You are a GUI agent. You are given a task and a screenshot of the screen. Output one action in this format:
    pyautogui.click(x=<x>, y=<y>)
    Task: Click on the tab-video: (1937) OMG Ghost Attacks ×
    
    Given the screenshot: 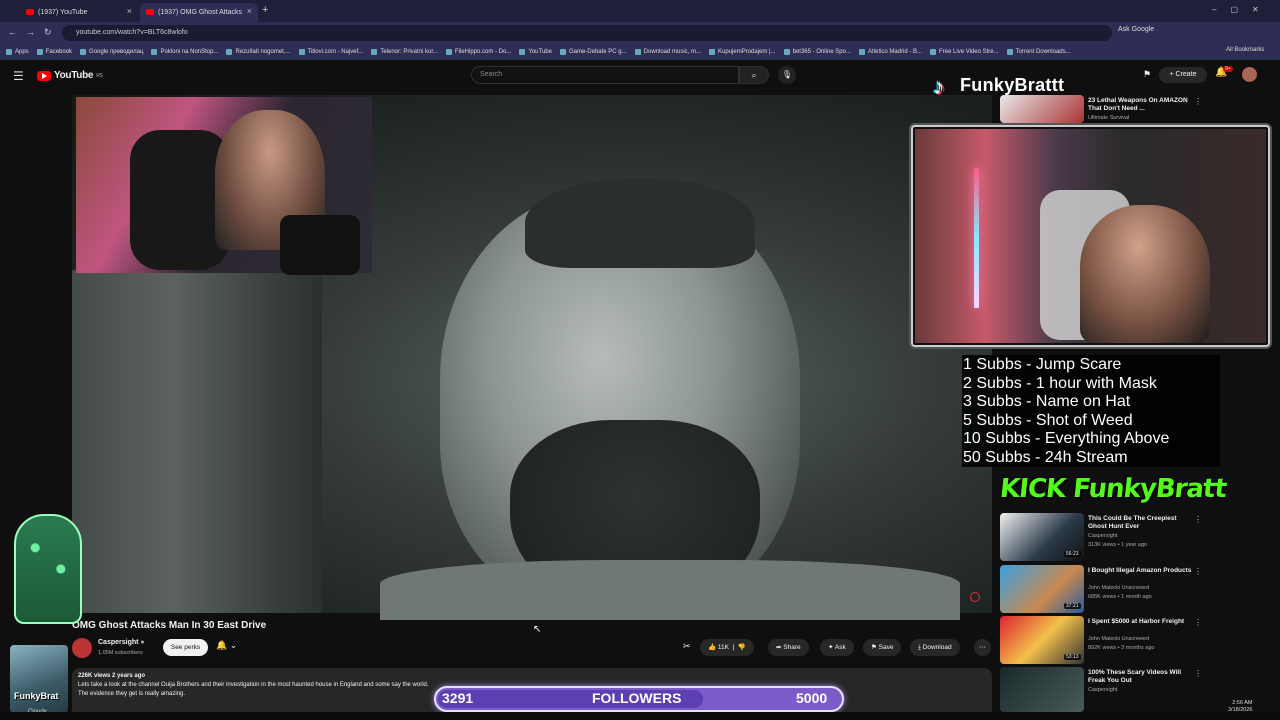 What is the action you would take?
    pyautogui.click(x=199, y=12)
    